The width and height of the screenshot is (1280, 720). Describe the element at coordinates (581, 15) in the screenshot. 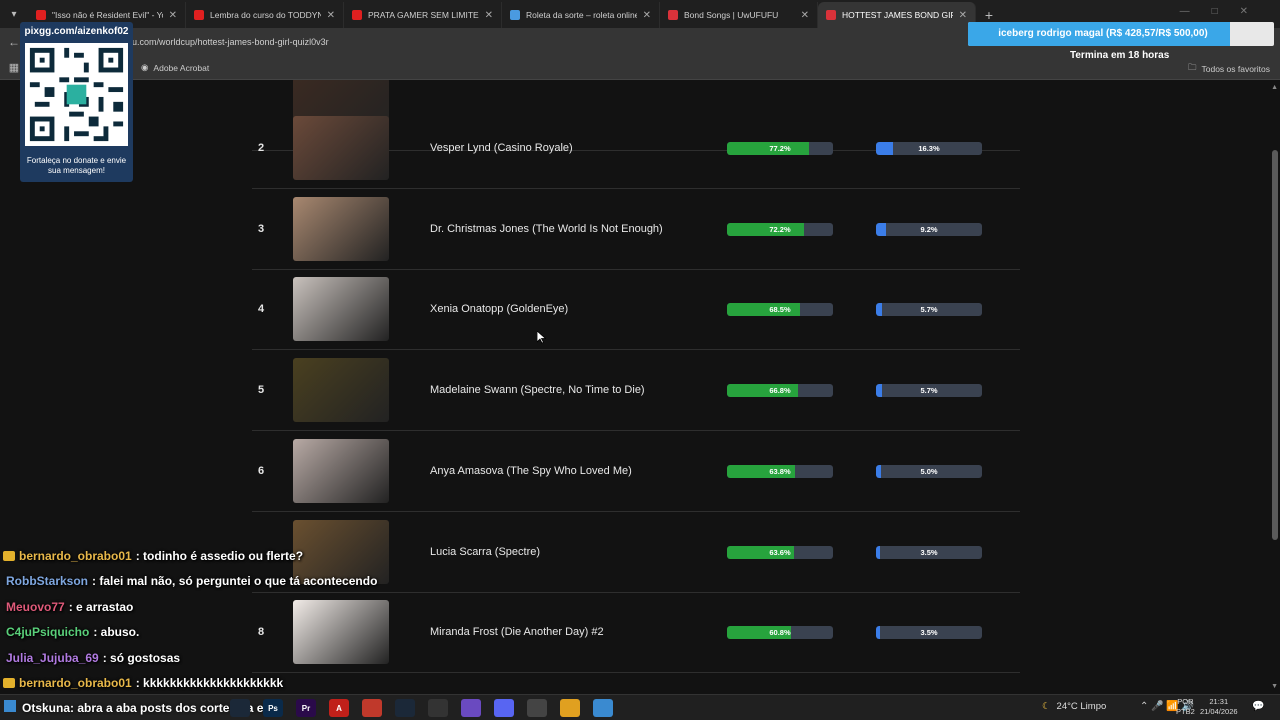

I see `browser-tab: Roleta da sorte – roleta online ✕` at that location.